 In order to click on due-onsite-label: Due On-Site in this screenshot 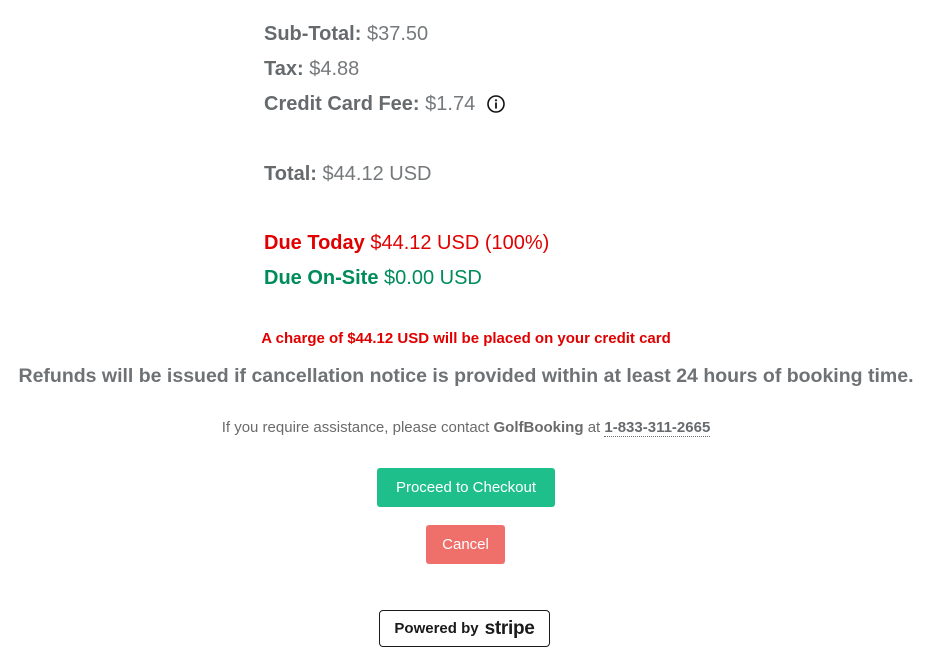, I will do `click(321, 278)`.